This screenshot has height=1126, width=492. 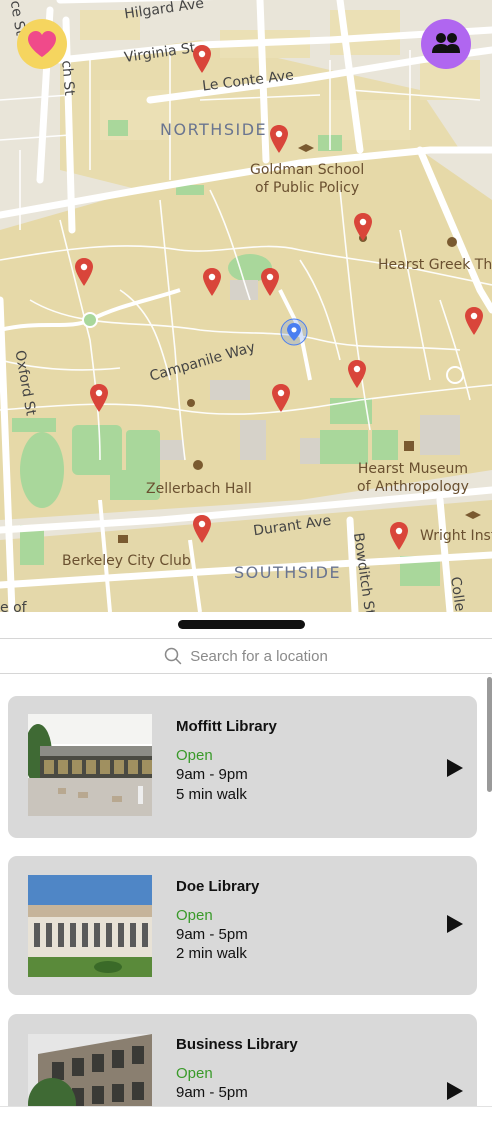 I want to click on sheet-drag-handle, so click(x=241, y=624).